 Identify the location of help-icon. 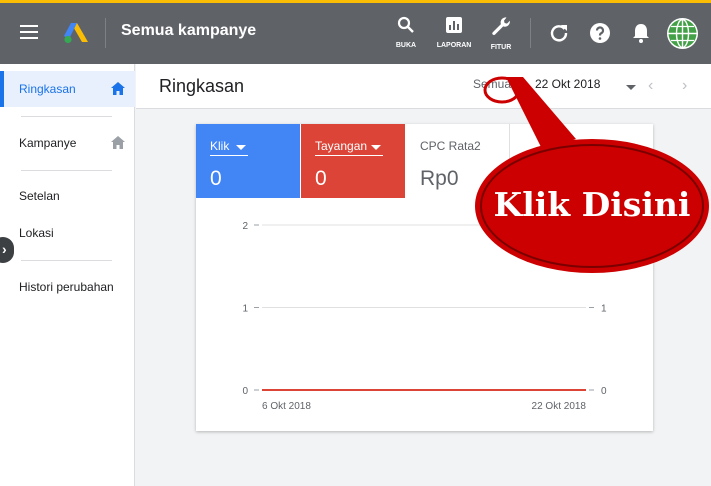
(600, 33).